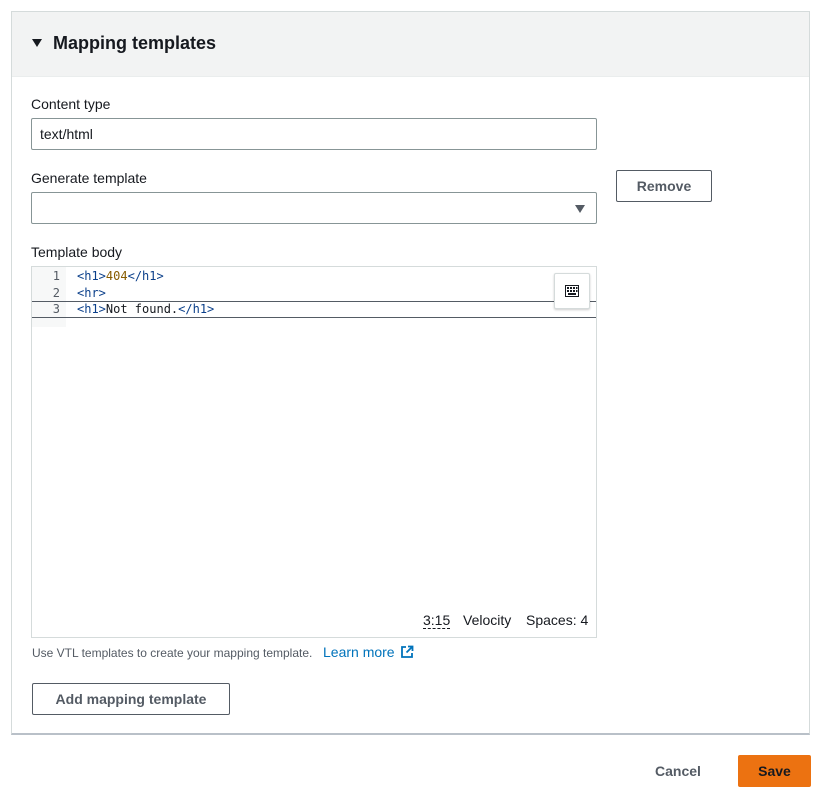 The height and width of the screenshot is (791, 817). What do you see at coordinates (314, 276) in the screenshot?
I see `code-line: 1 <h1>404</h1>` at bounding box center [314, 276].